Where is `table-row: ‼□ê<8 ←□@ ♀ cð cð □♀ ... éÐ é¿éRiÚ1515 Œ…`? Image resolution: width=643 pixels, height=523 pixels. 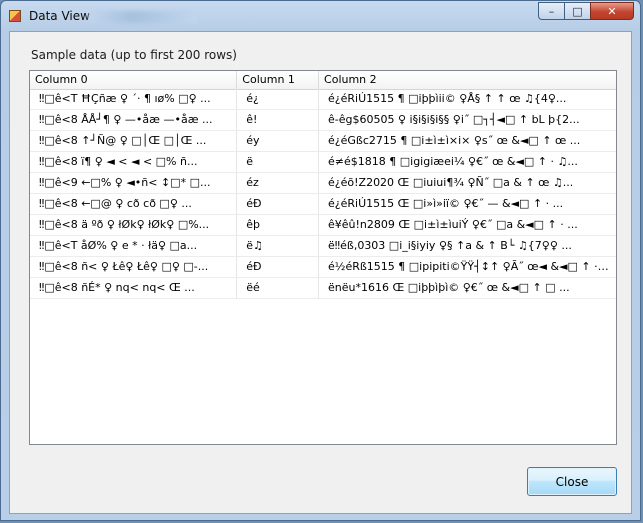 table-row: ‼□ê<8 ←□@ ♀ cð cð □♀ ... éÐ é¿éRiÚ1515 Œ… is located at coordinates (323, 204).